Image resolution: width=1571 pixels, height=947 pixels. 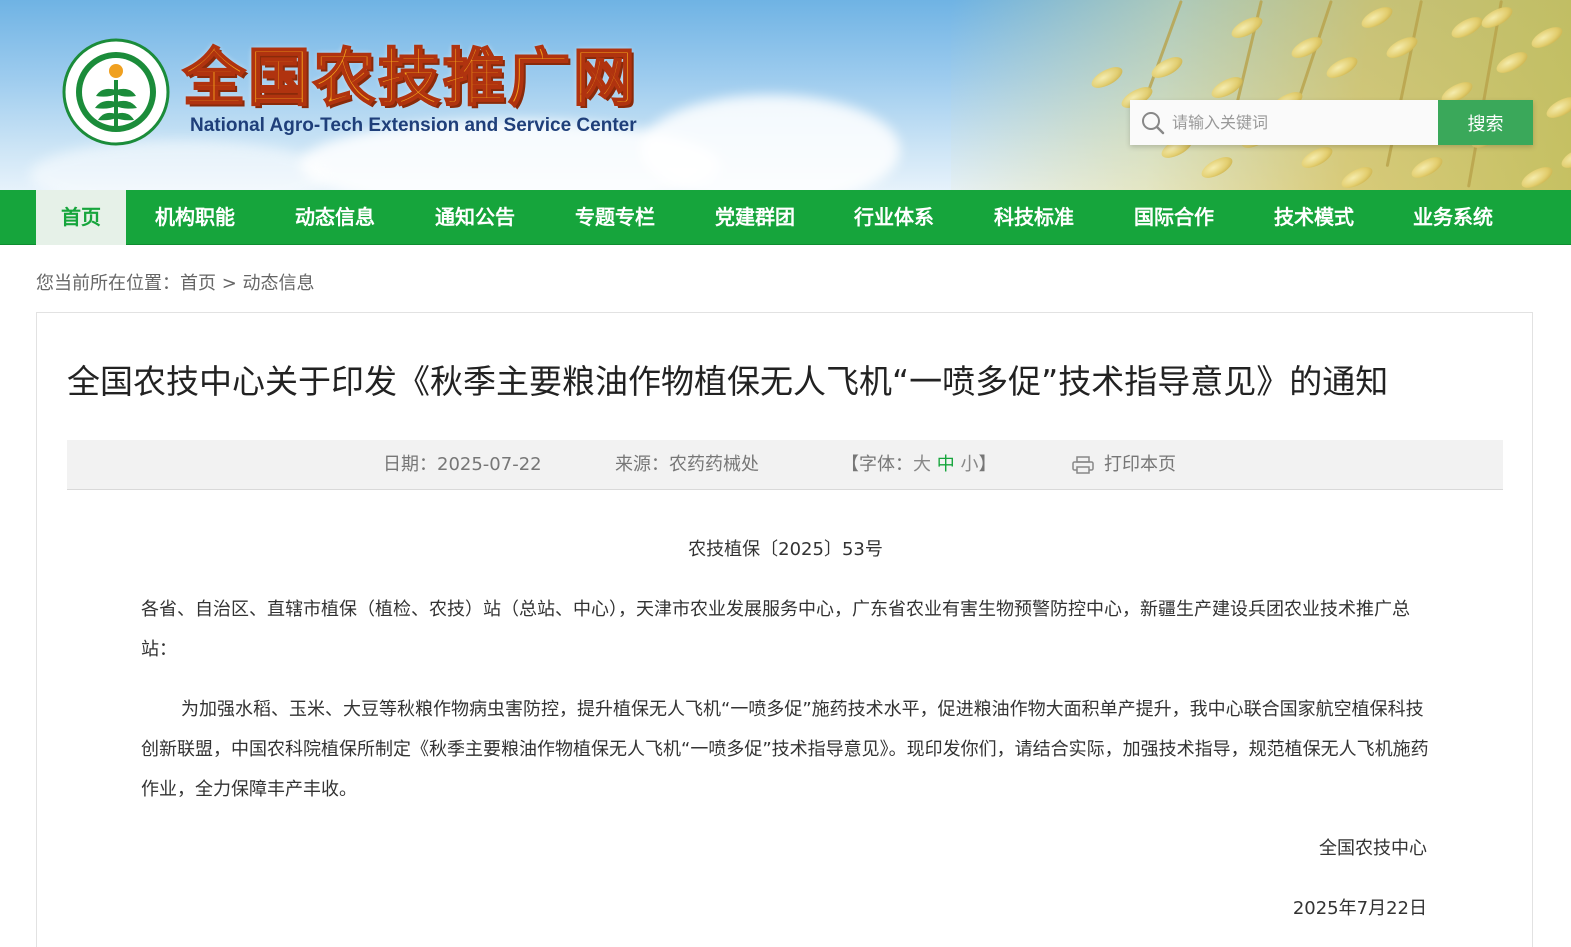 What do you see at coordinates (116, 92) in the screenshot?
I see `natesc-emblem-icon` at bounding box center [116, 92].